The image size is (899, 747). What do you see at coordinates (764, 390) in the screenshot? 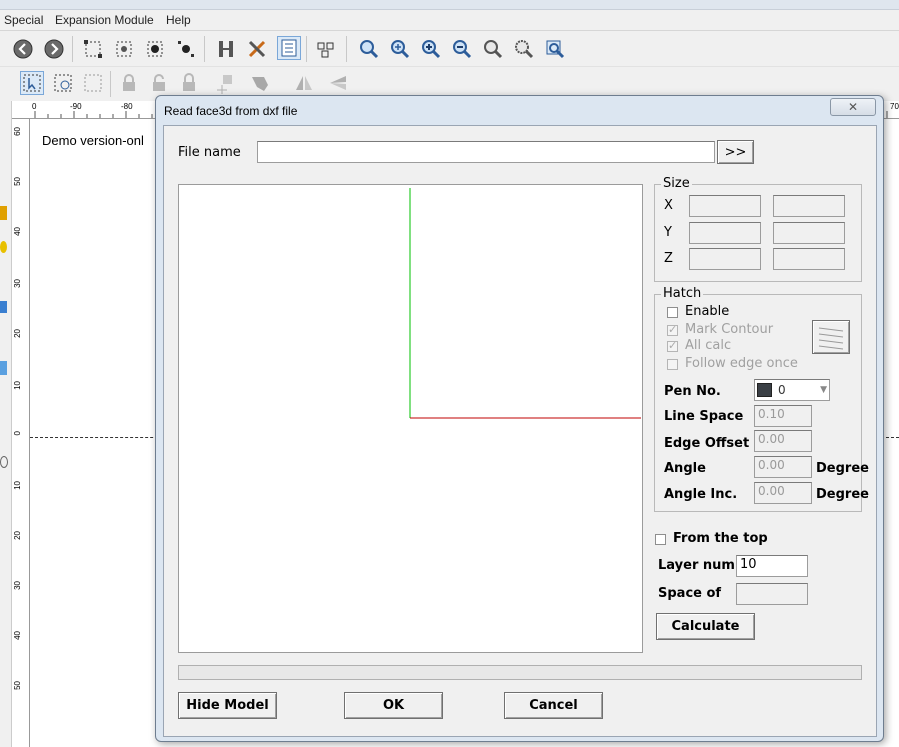
I see `pen-color-swatch` at bounding box center [764, 390].